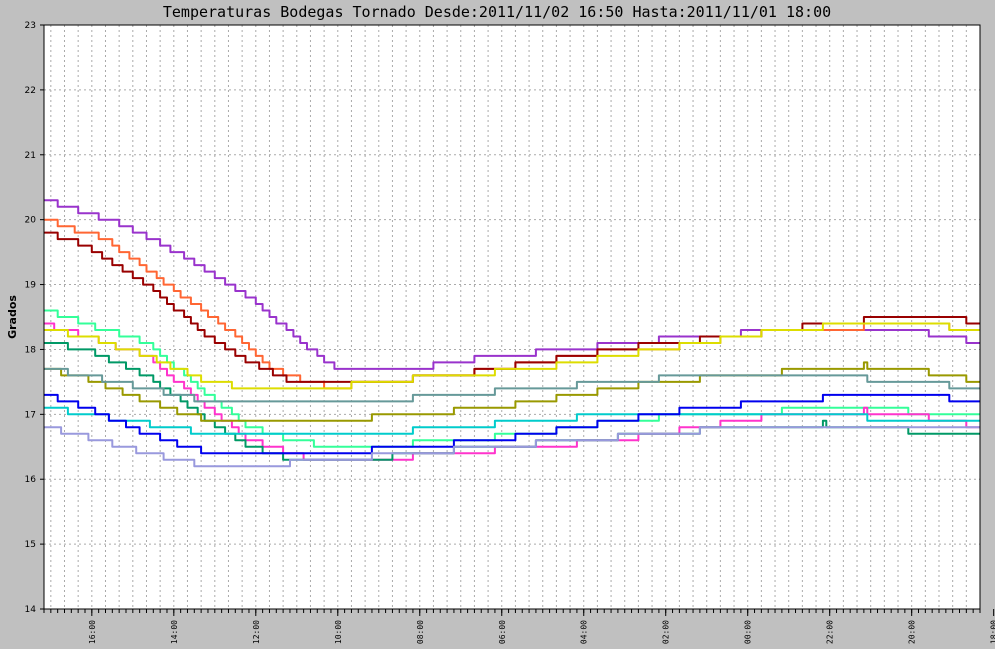  I want to click on y-tick-label: 16, so click(31, 480).